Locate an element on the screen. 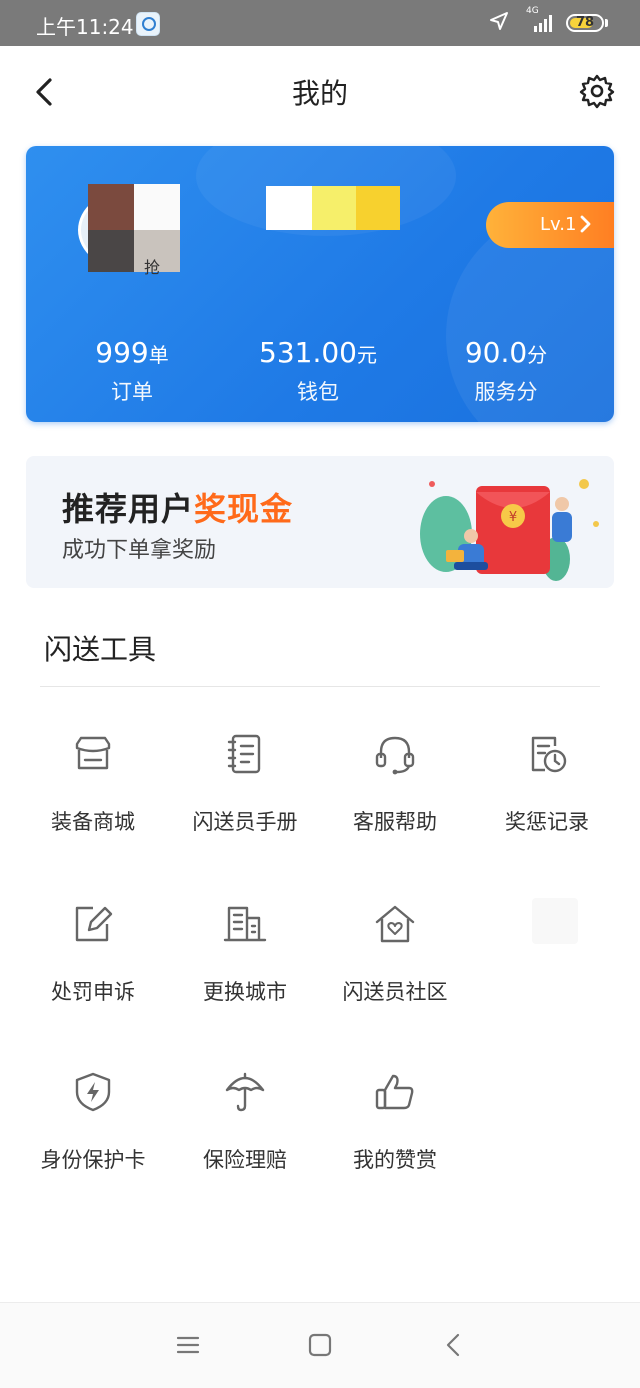 Image resolution: width=640 pixels, height=1388 pixels. tool-label: 身份保护卡 is located at coordinates (93, 1160).